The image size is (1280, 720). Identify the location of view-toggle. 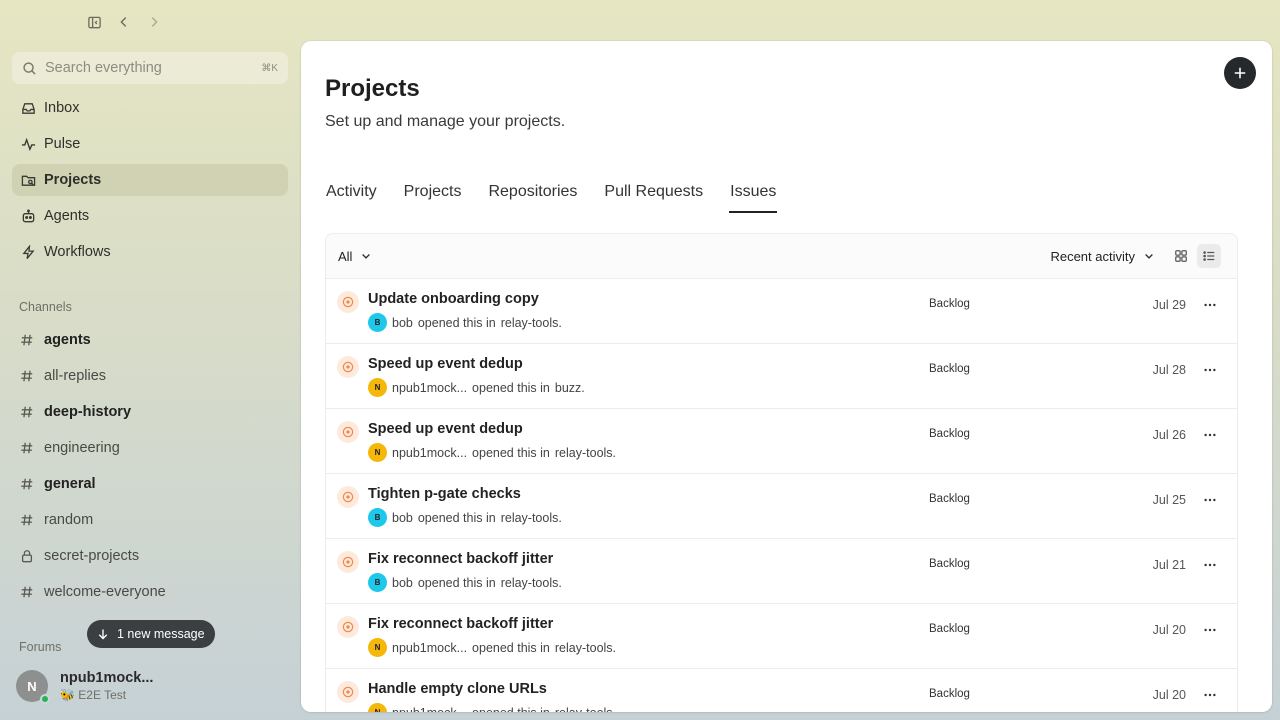
(1195, 256).